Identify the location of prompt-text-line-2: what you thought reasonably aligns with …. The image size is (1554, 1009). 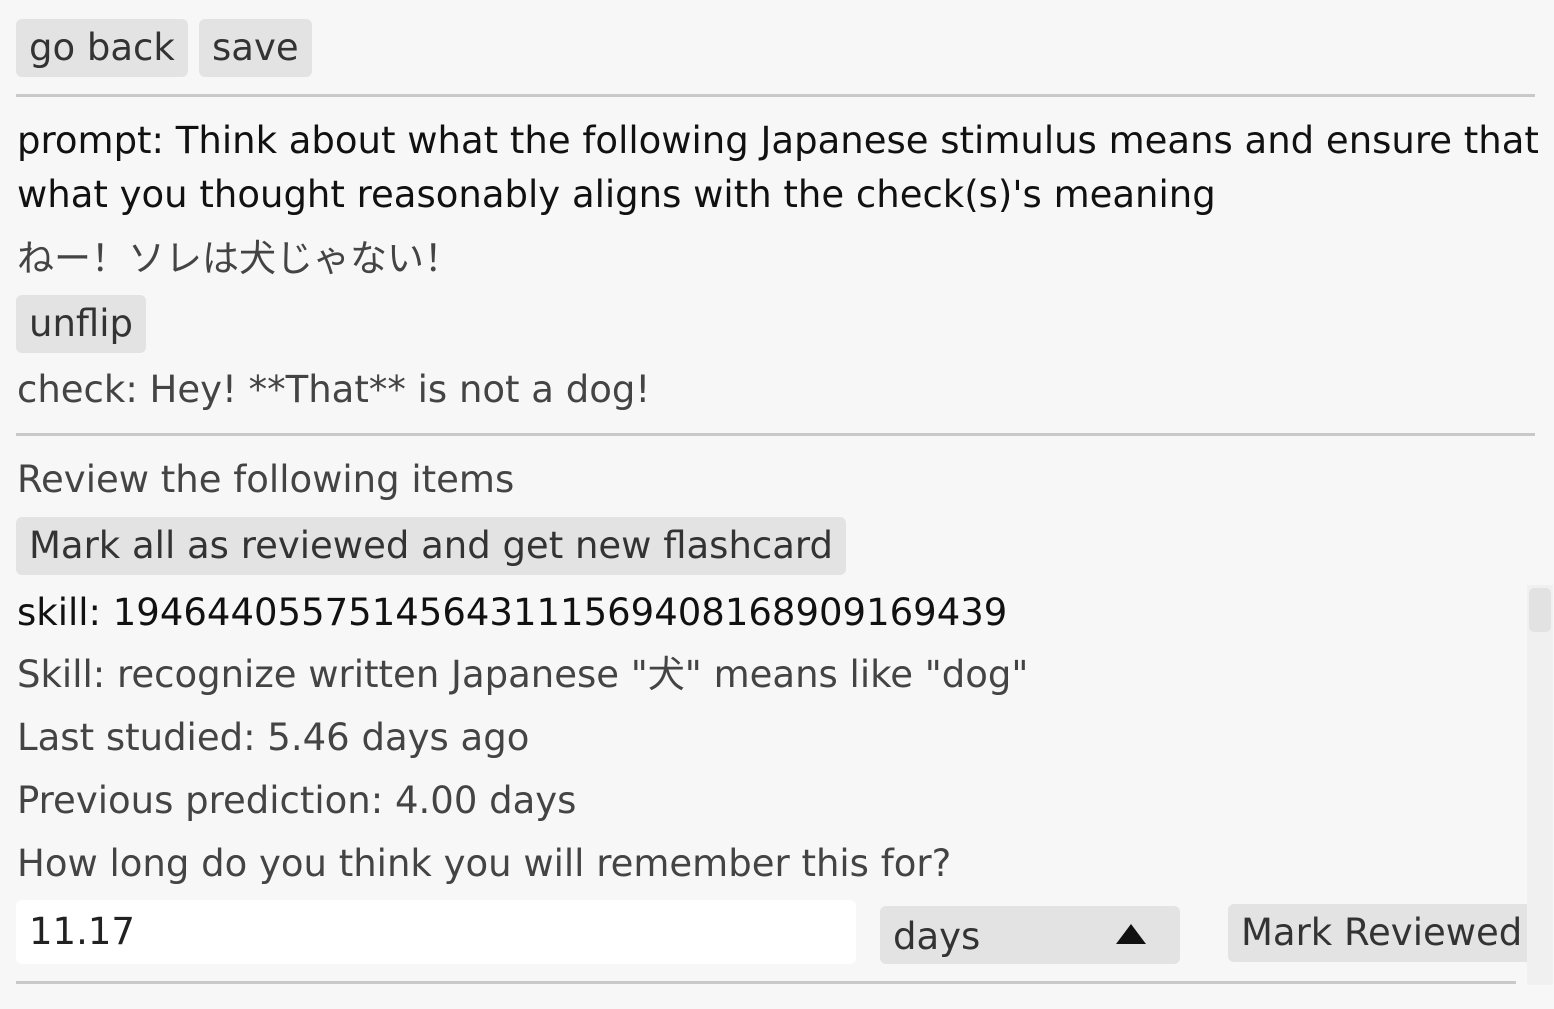
(616, 194).